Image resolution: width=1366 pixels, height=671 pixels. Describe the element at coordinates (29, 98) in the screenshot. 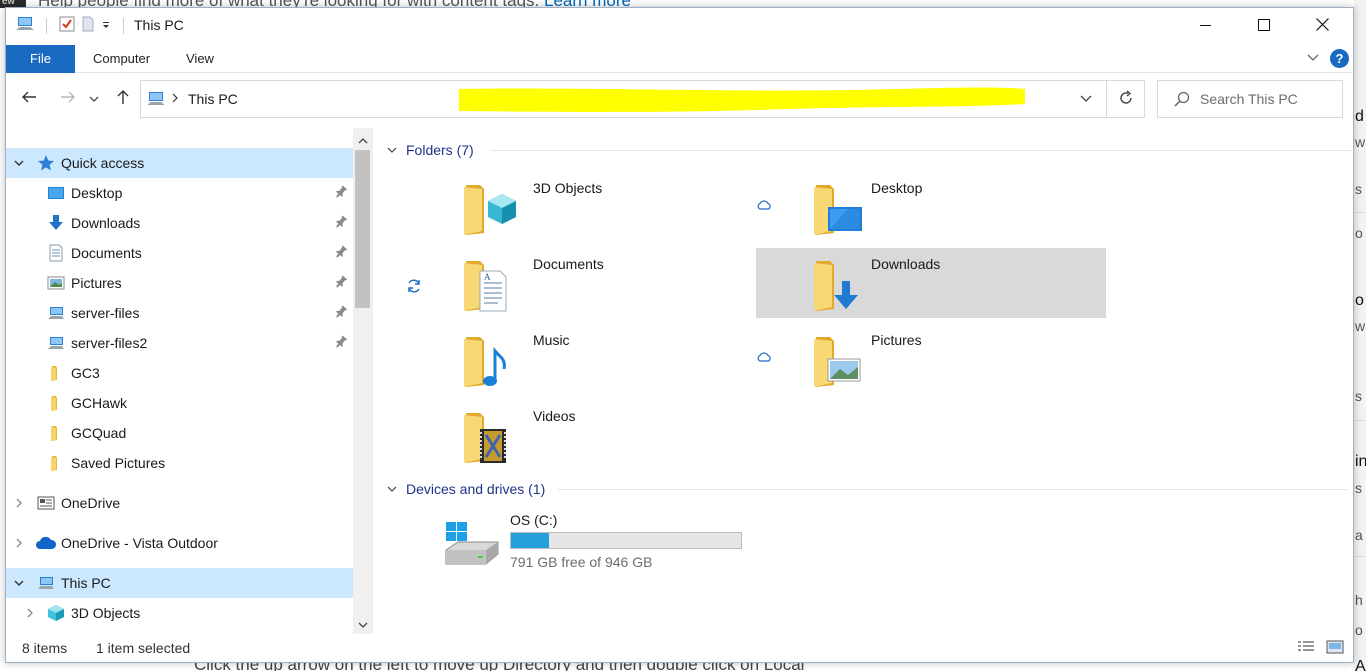

I see `back-button` at that location.